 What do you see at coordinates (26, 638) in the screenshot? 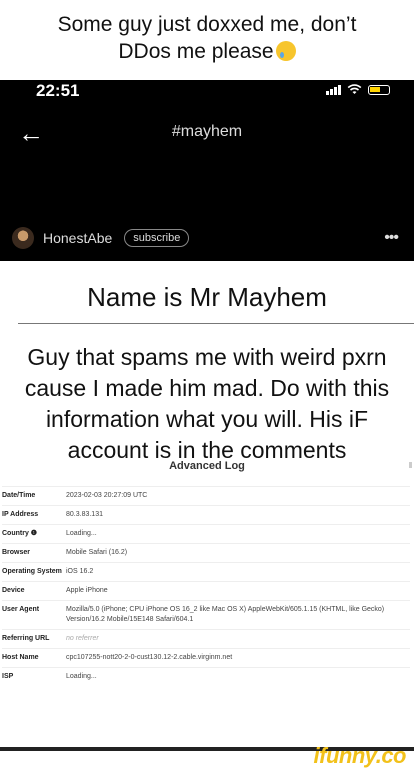
I see `row-key: Referring URL` at bounding box center [26, 638].